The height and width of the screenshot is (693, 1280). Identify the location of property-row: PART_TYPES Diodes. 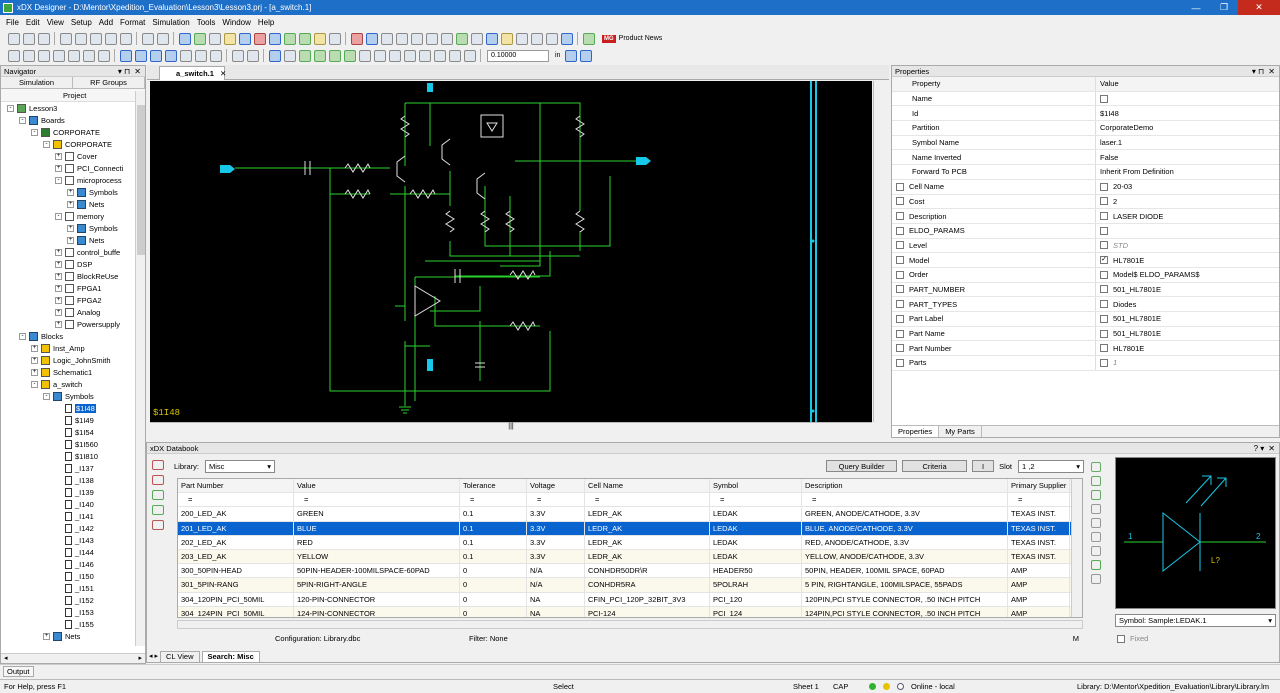
(1085, 304).